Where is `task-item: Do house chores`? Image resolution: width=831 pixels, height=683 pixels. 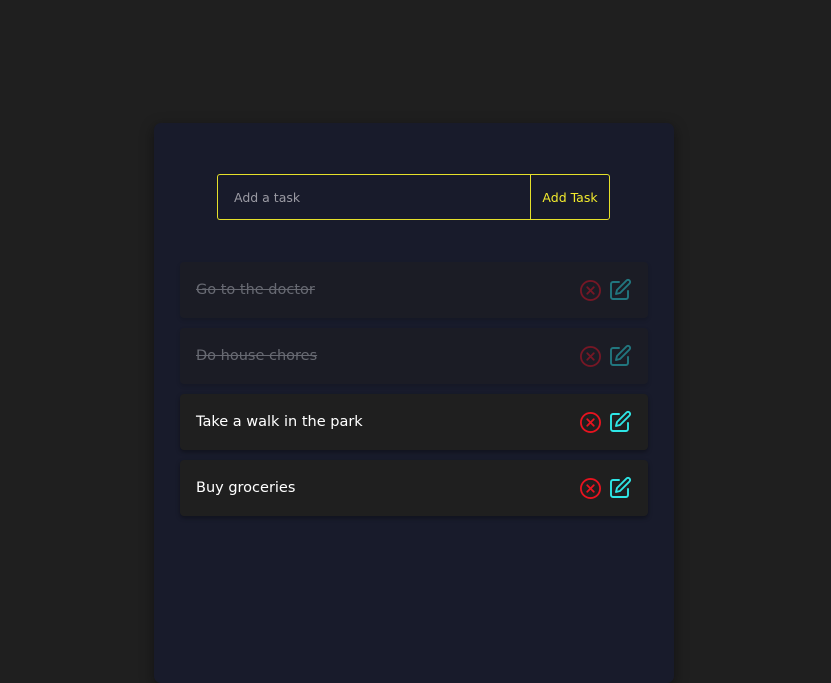
task-item: Do house chores is located at coordinates (414, 356).